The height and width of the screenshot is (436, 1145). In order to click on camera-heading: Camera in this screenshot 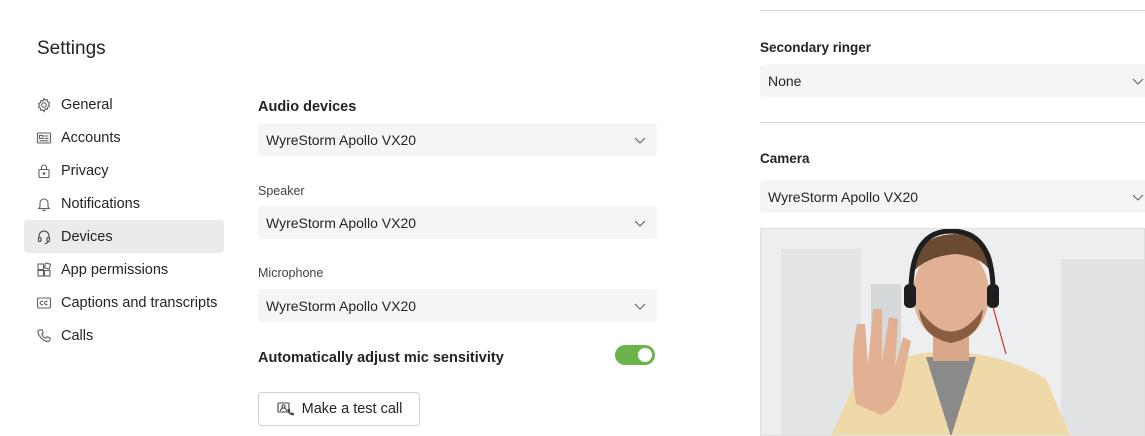, I will do `click(785, 158)`.